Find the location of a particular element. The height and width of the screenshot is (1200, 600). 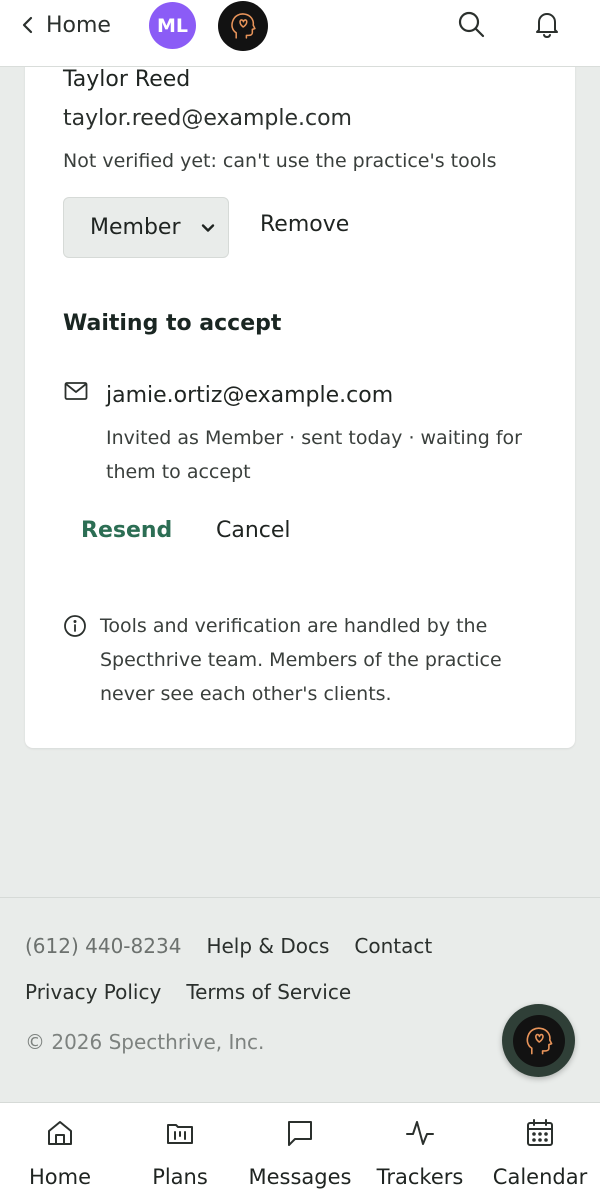

tab-calendar: Calendar is located at coordinates (540, 1151).